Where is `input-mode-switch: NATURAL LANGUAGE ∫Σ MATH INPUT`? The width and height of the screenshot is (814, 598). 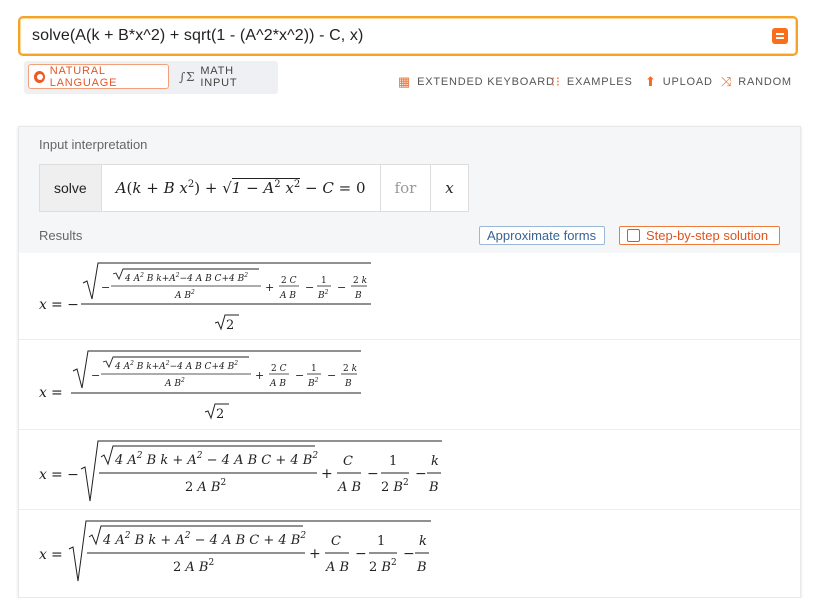
input-mode-switch: NATURAL LANGUAGE ∫Σ MATH INPUT is located at coordinates (151, 77).